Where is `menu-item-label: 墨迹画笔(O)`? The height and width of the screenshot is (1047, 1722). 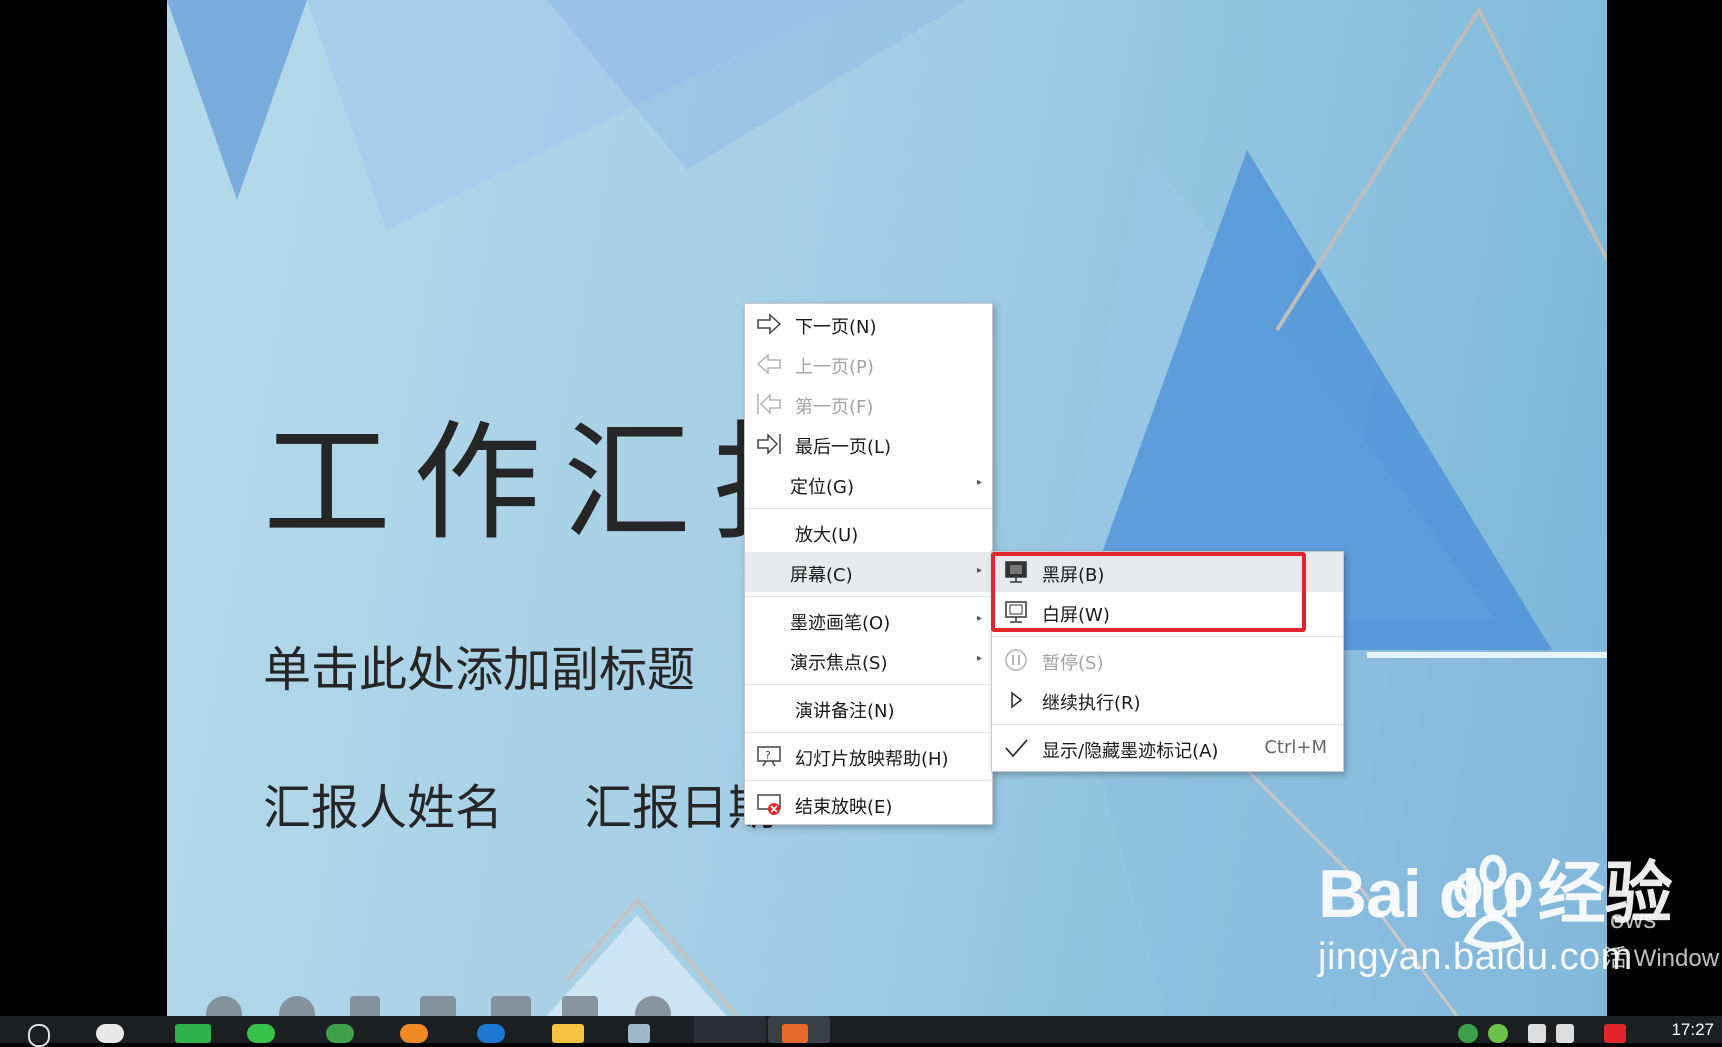 menu-item-label: 墨迹画笔(O) is located at coordinates (840, 623).